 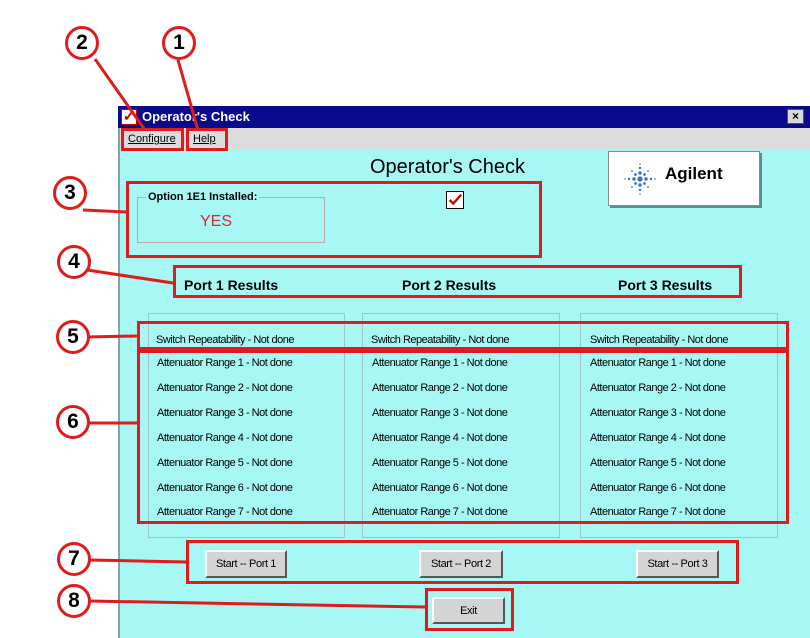 I want to click on callout-4: 4, so click(x=74, y=262).